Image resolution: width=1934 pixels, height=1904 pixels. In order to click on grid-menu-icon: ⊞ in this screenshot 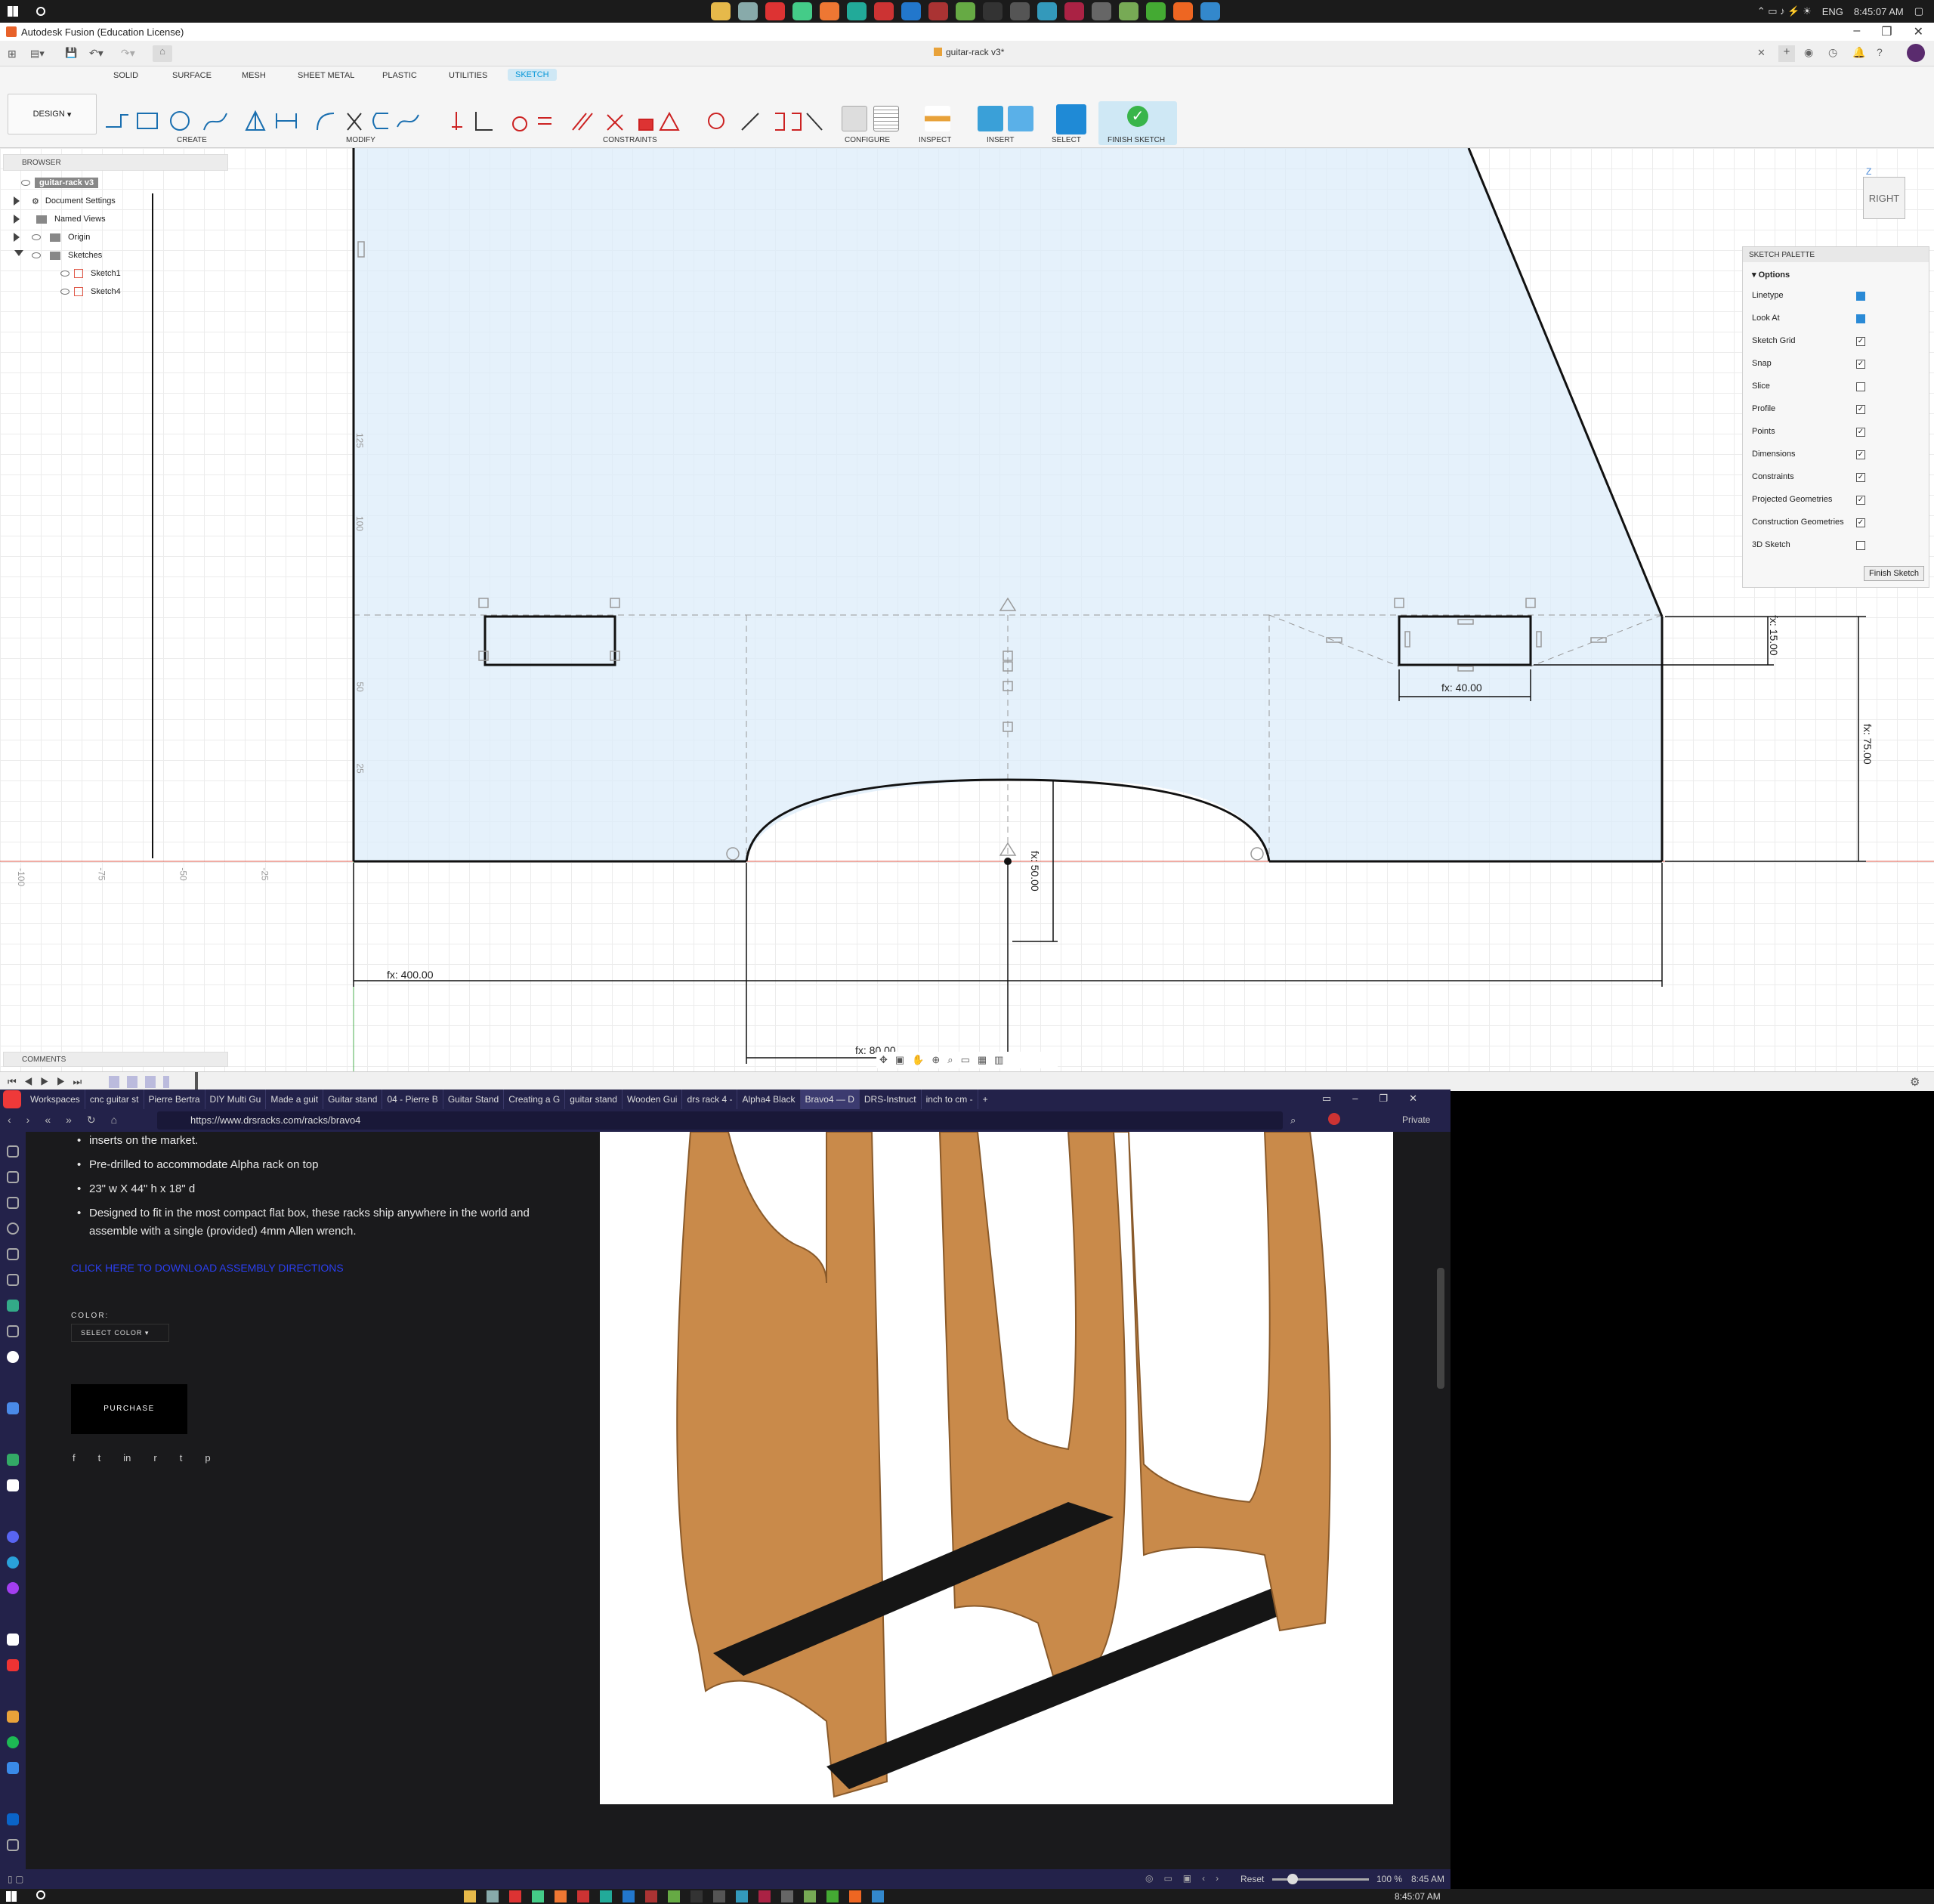, I will do `click(13, 54)`.